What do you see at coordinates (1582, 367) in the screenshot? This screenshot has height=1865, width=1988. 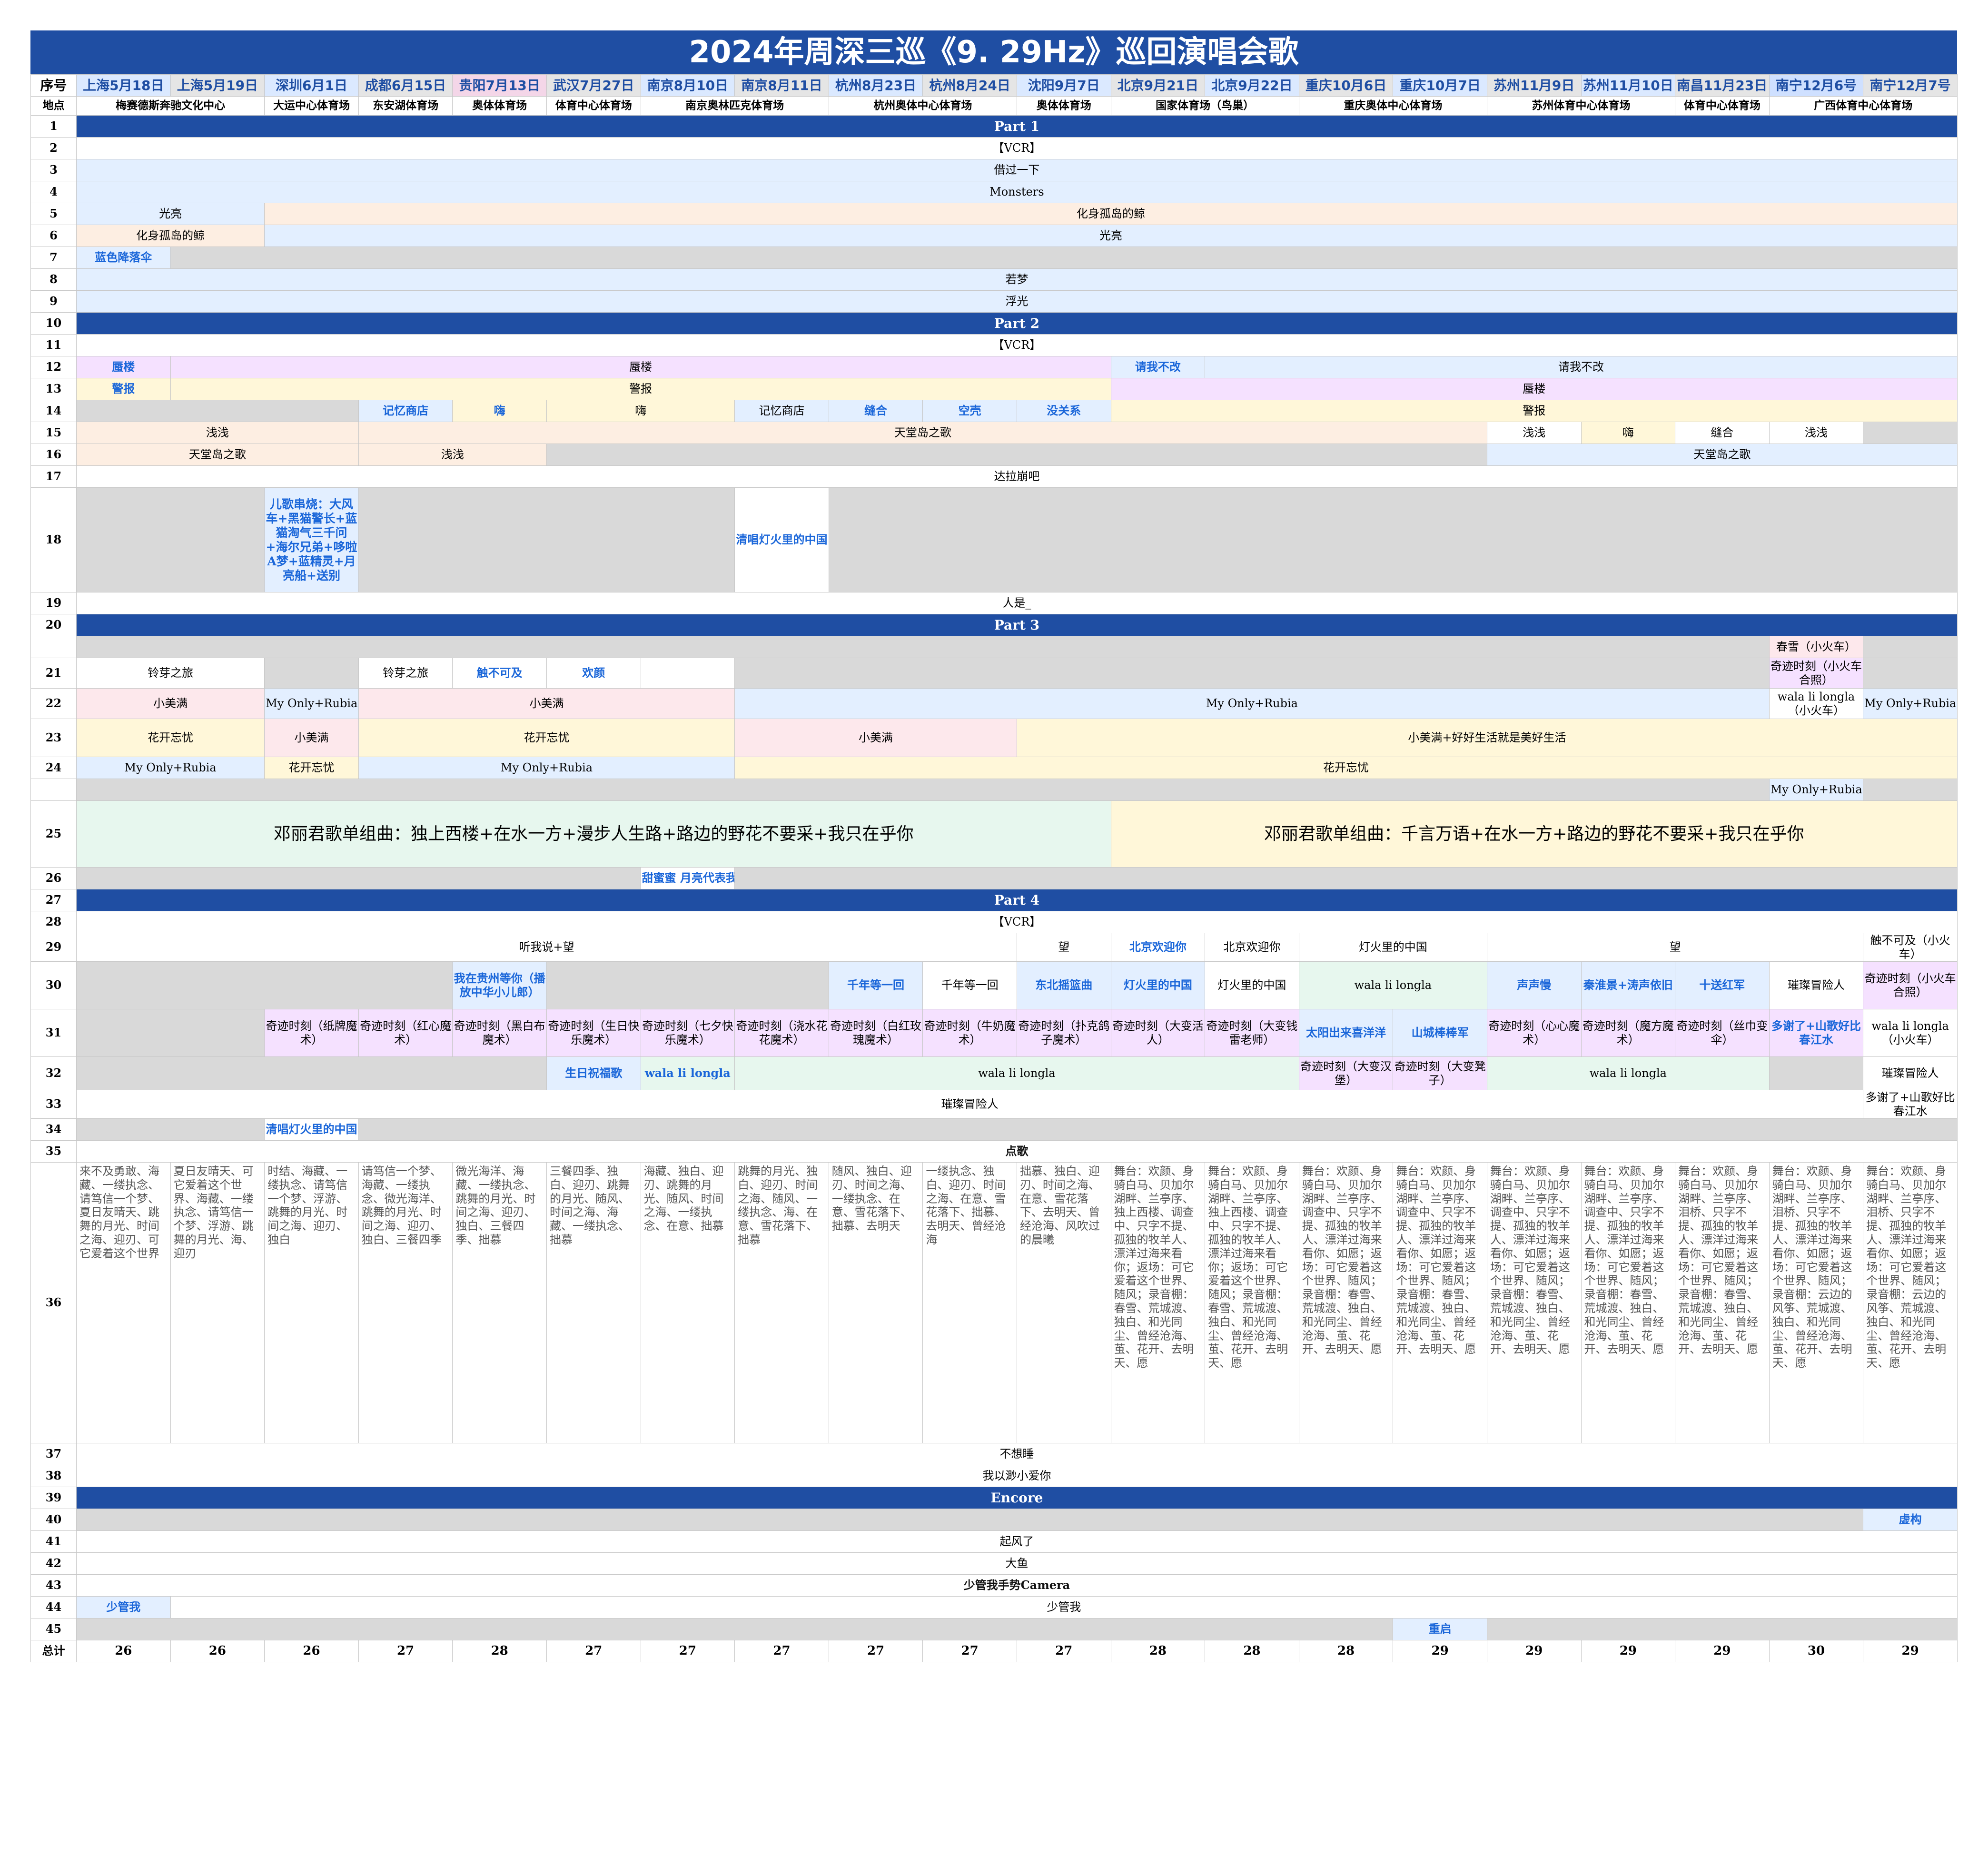 I see `song-cell: 请我不改` at bounding box center [1582, 367].